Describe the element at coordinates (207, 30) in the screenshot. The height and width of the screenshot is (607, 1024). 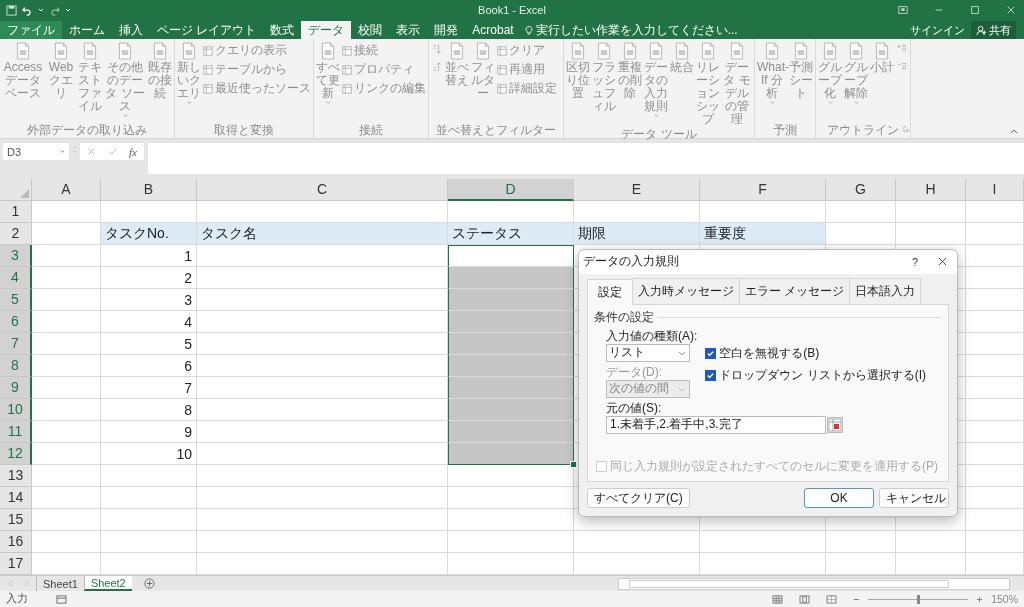
I see `ribbon-tab: ページ レイアウト` at that location.